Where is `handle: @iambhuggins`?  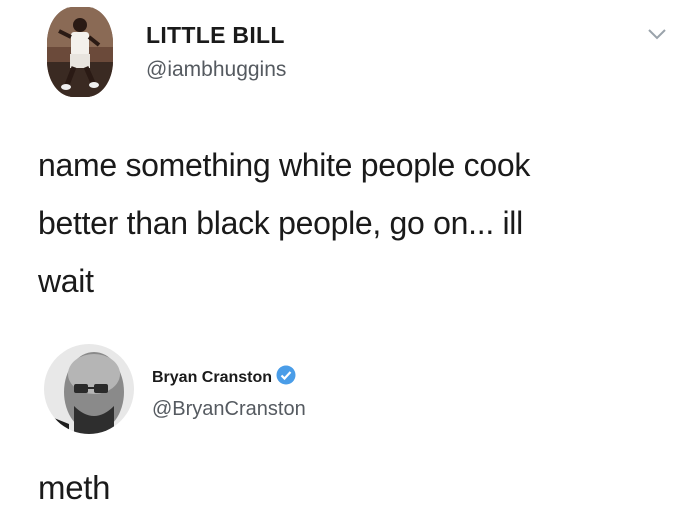
handle: @iambhuggins is located at coordinates (216, 70).